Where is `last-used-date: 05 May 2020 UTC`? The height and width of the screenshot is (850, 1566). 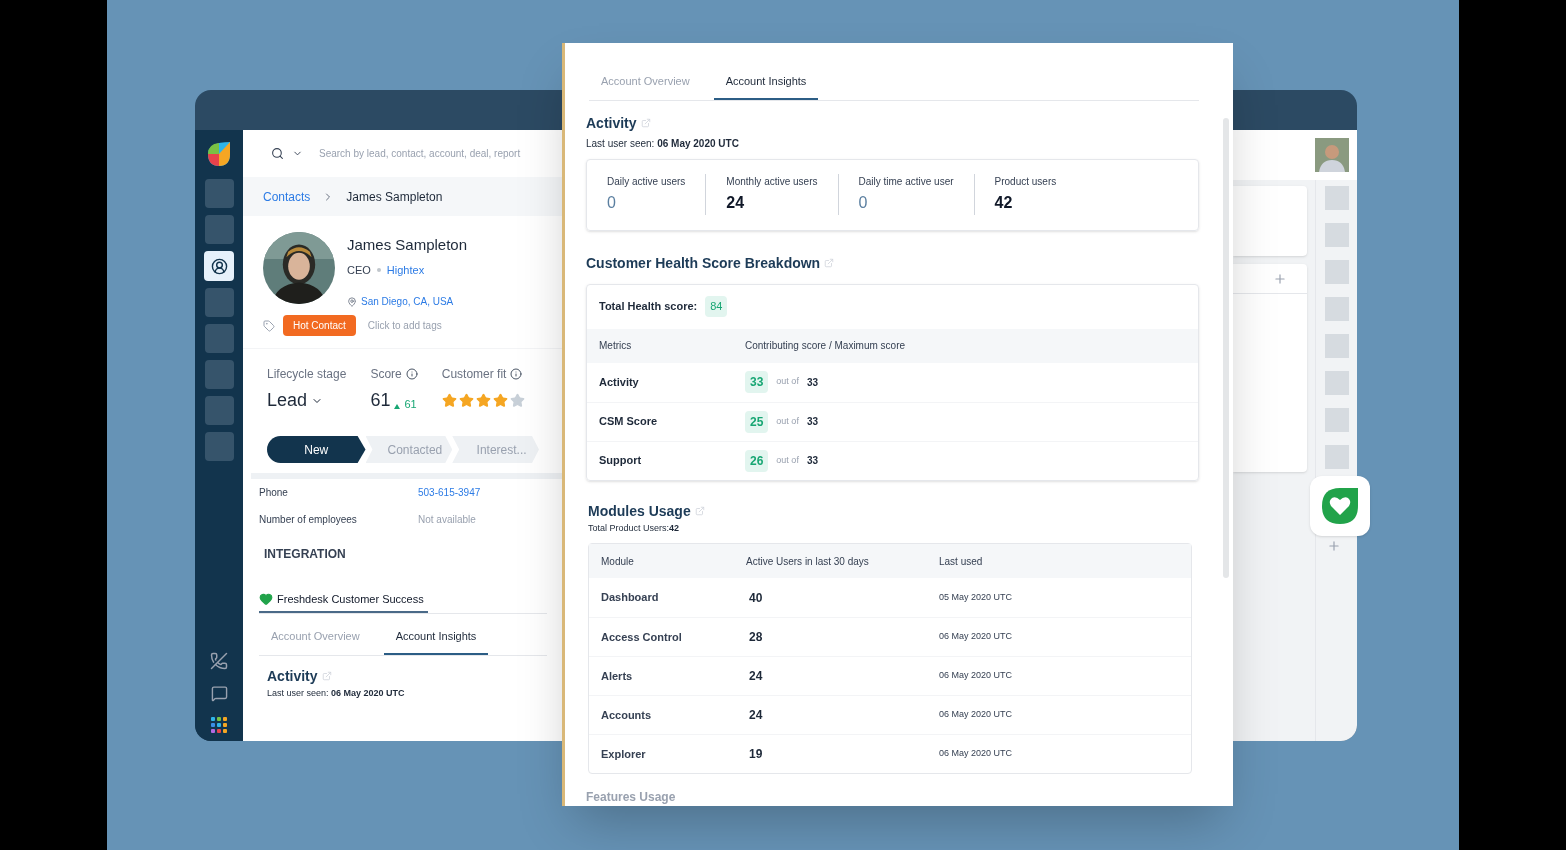
last-used-date: 05 May 2020 UTC is located at coordinates (976, 597).